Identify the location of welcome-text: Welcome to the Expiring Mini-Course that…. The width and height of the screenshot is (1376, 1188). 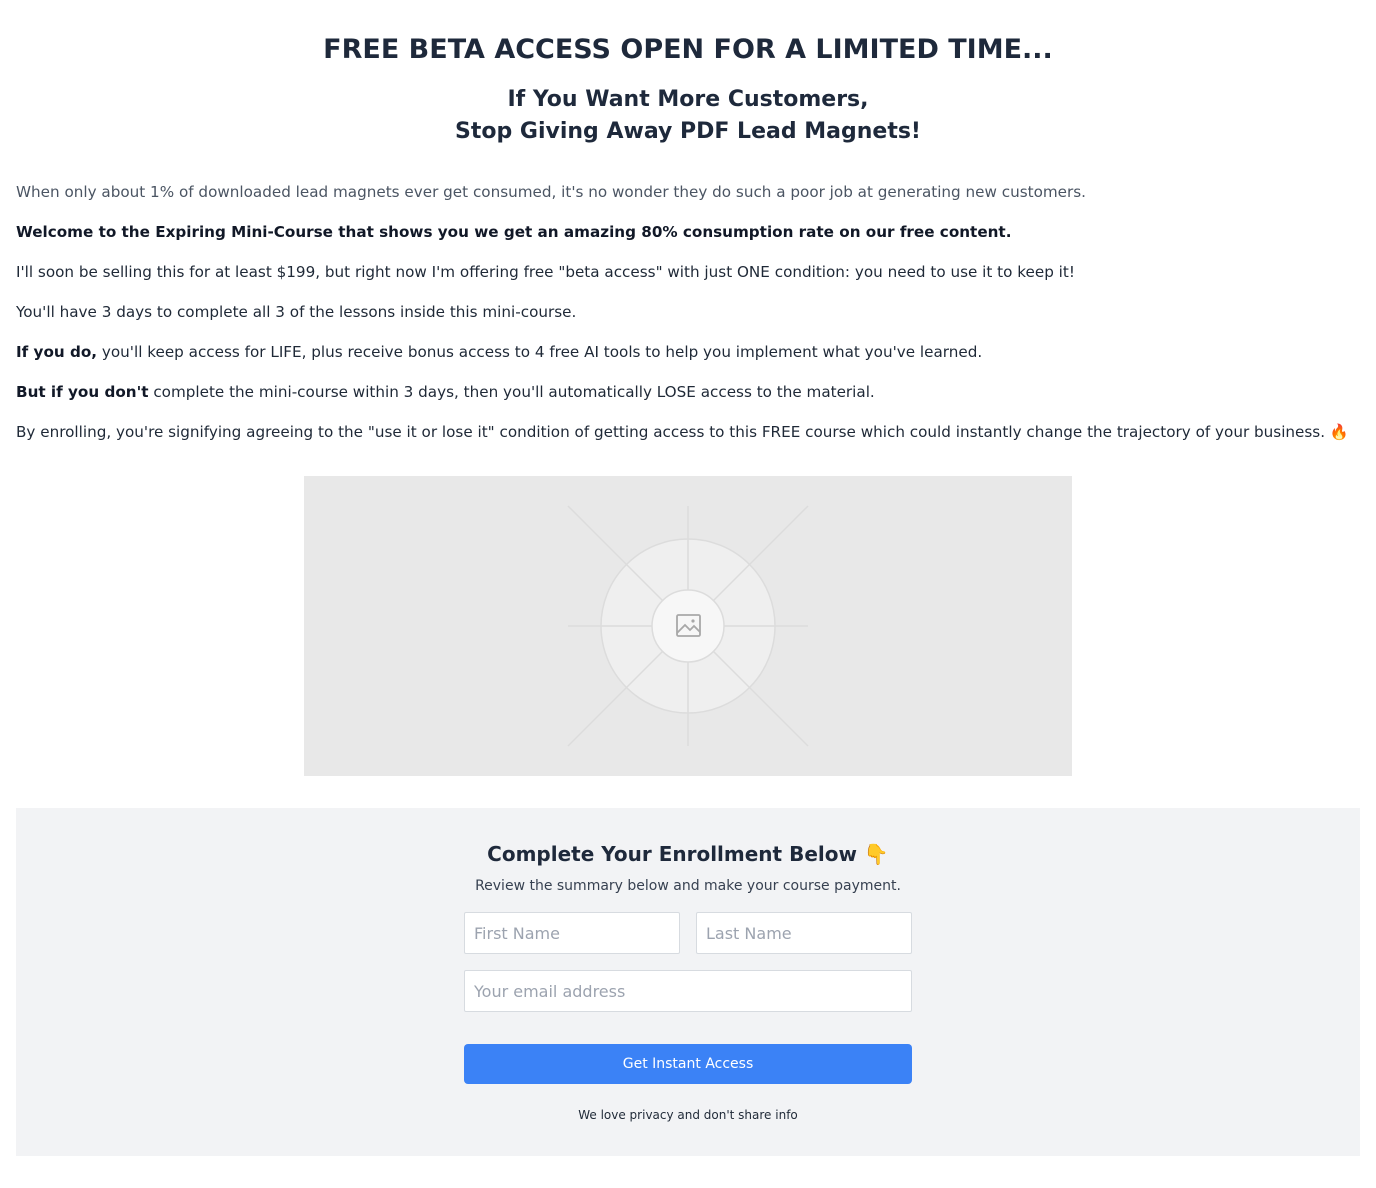
(514, 232).